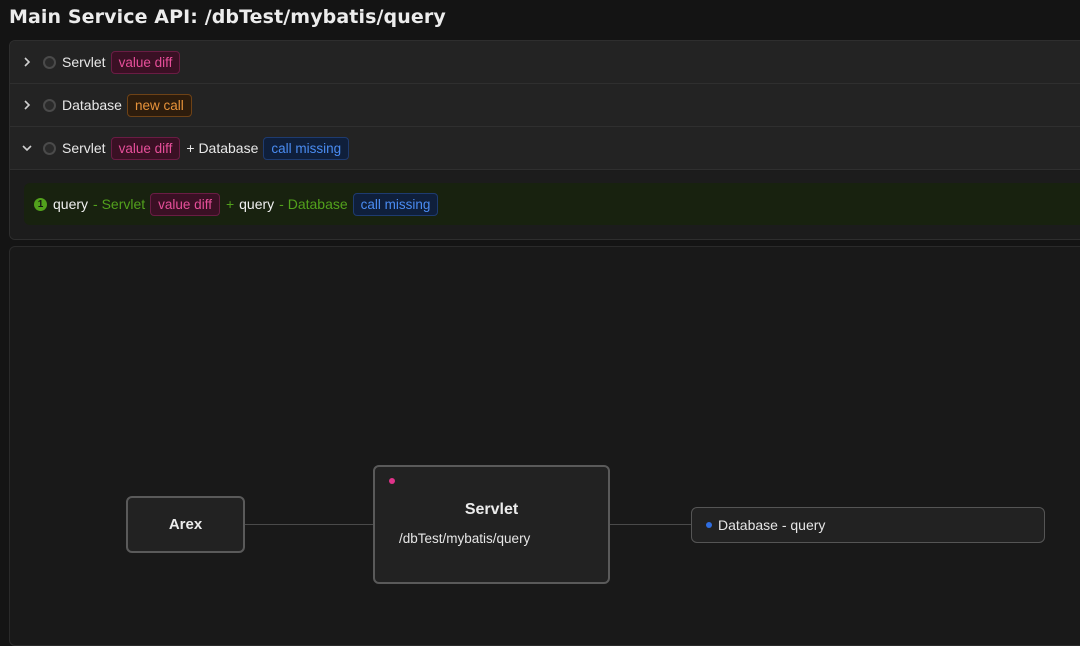  I want to click on node-servlet: Servlet /dbTest/mybatis/query, so click(491, 524).